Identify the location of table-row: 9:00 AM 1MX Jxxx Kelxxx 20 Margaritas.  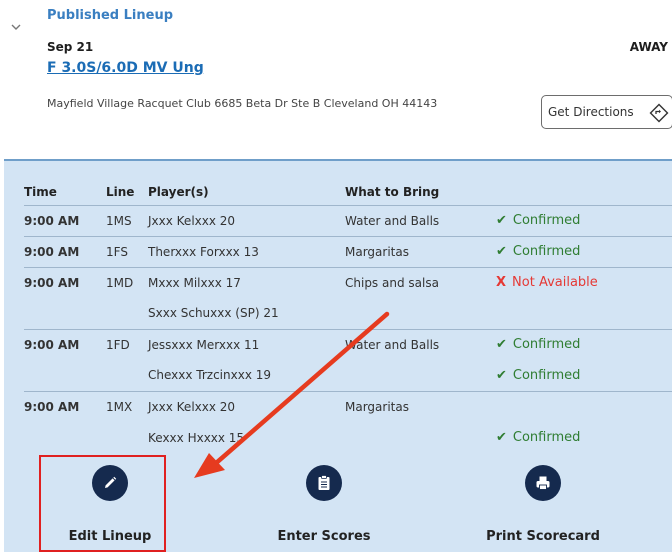
(348, 406).